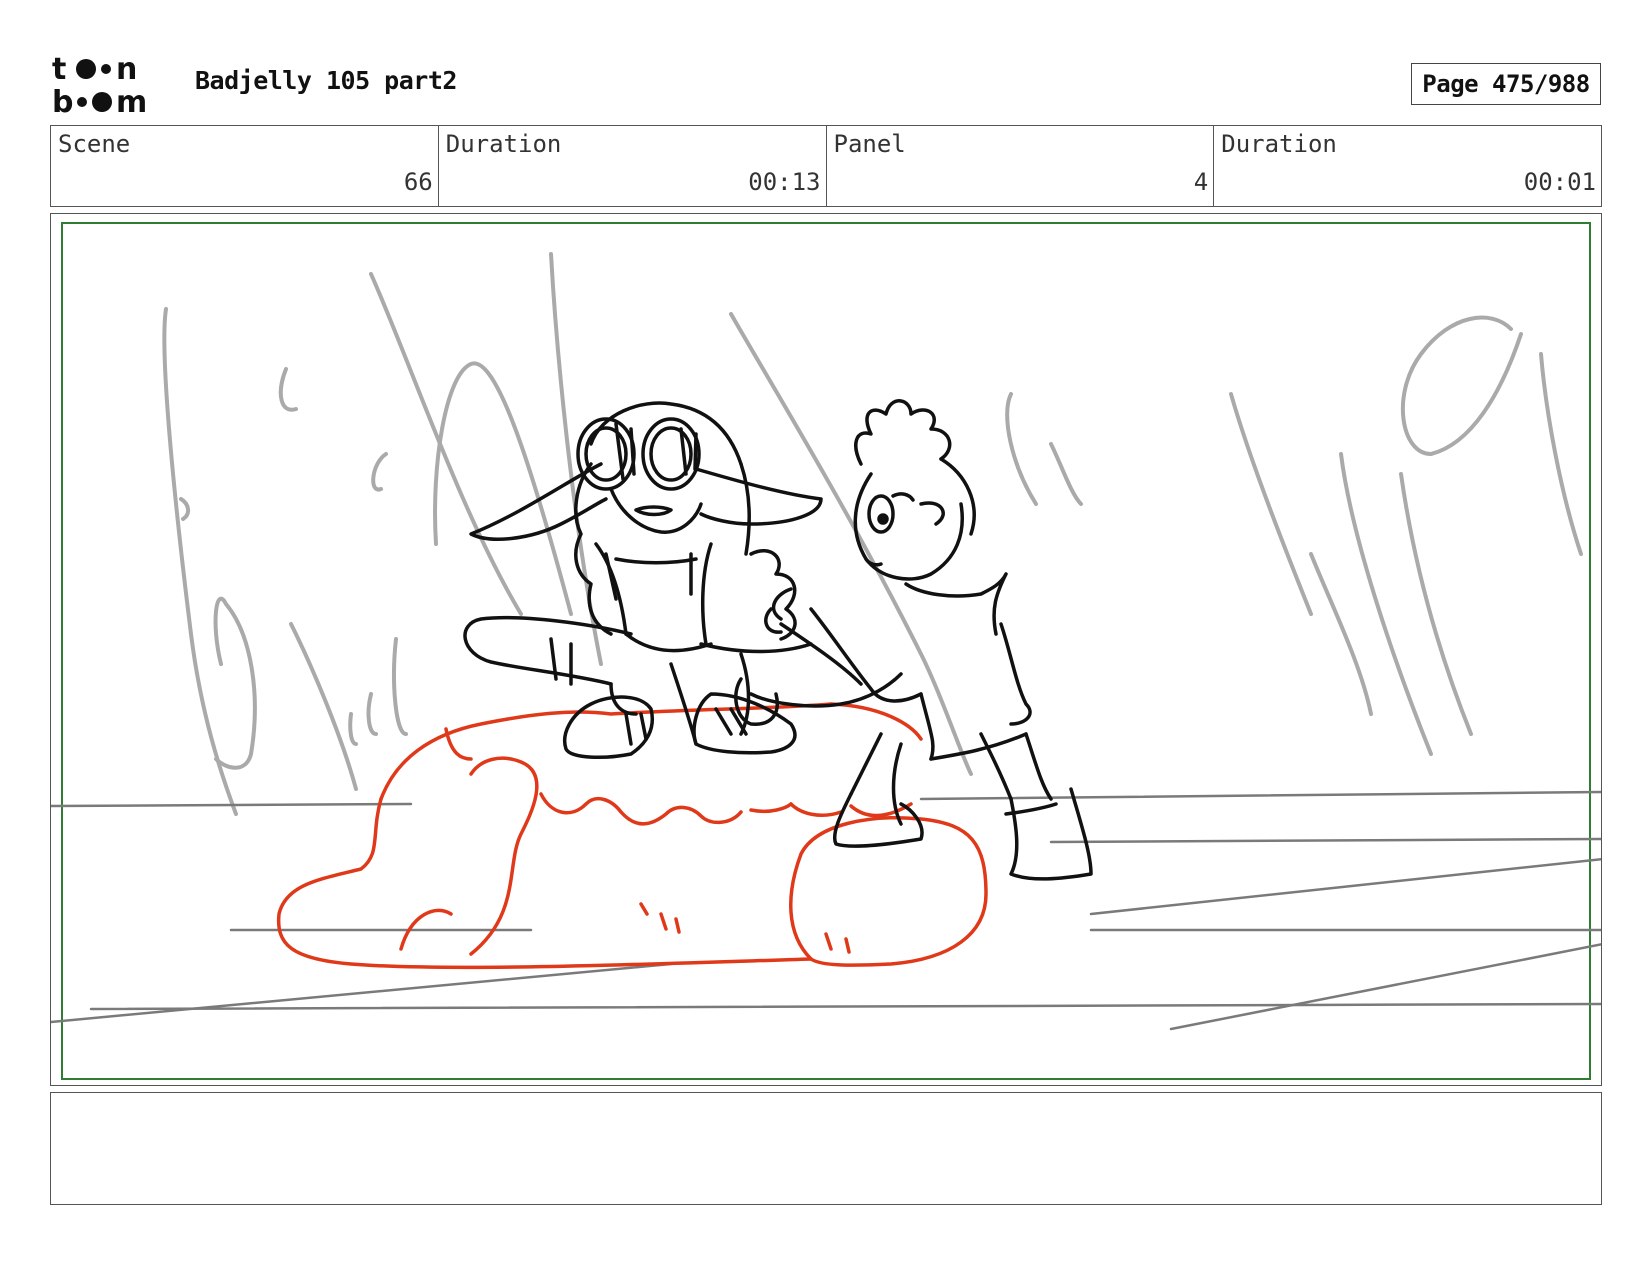  Describe the element at coordinates (418, 182) in the screenshot. I see `scene-value: 66` at that location.